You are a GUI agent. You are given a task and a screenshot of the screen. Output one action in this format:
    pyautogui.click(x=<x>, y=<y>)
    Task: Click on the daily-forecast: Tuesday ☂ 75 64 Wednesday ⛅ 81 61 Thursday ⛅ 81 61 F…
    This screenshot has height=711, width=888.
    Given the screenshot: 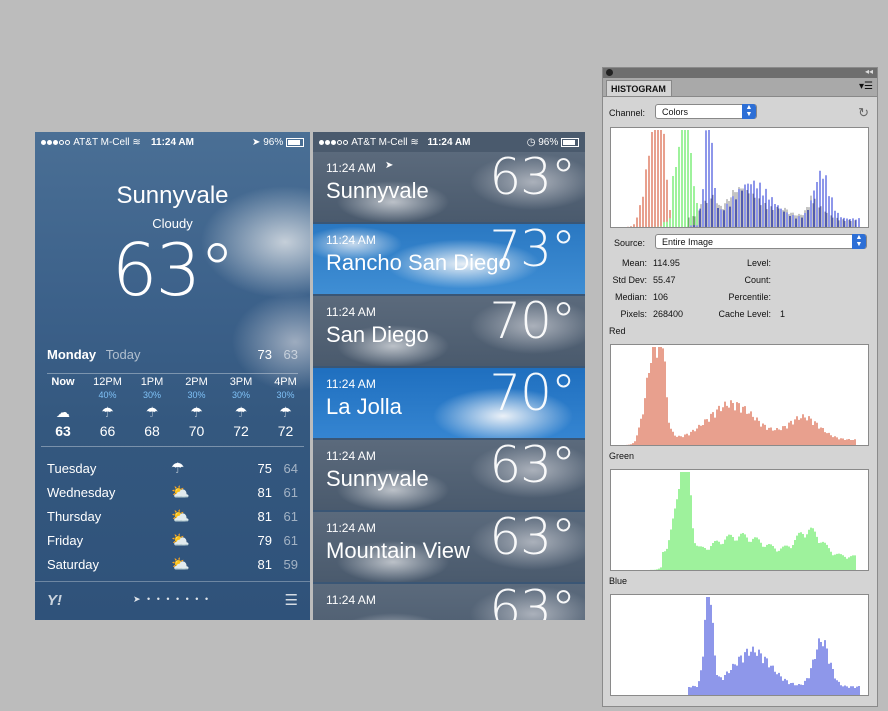 What is the action you would take?
    pyautogui.click(x=172, y=517)
    